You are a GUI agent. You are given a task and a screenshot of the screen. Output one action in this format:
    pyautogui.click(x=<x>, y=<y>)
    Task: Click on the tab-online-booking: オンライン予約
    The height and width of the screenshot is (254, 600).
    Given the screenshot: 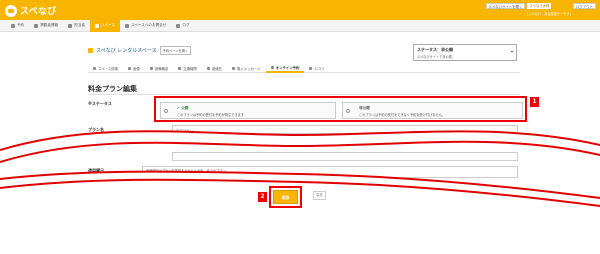 What is the action you would take?
    pyautogui.click(x=285, y=68)
    